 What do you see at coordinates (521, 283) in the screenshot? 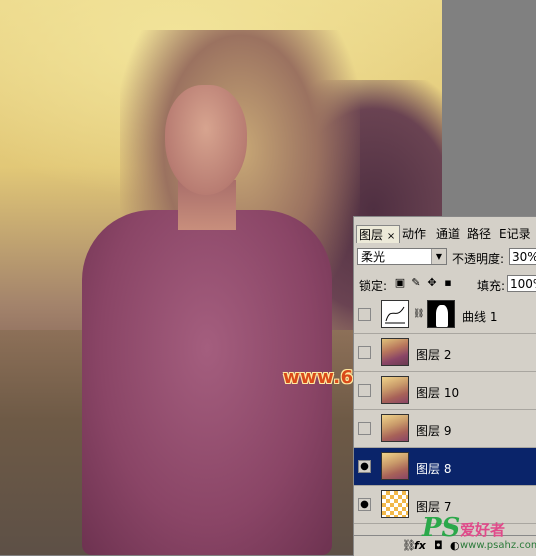
I see `fill-input: 100%` at bounding box center [521, 283].